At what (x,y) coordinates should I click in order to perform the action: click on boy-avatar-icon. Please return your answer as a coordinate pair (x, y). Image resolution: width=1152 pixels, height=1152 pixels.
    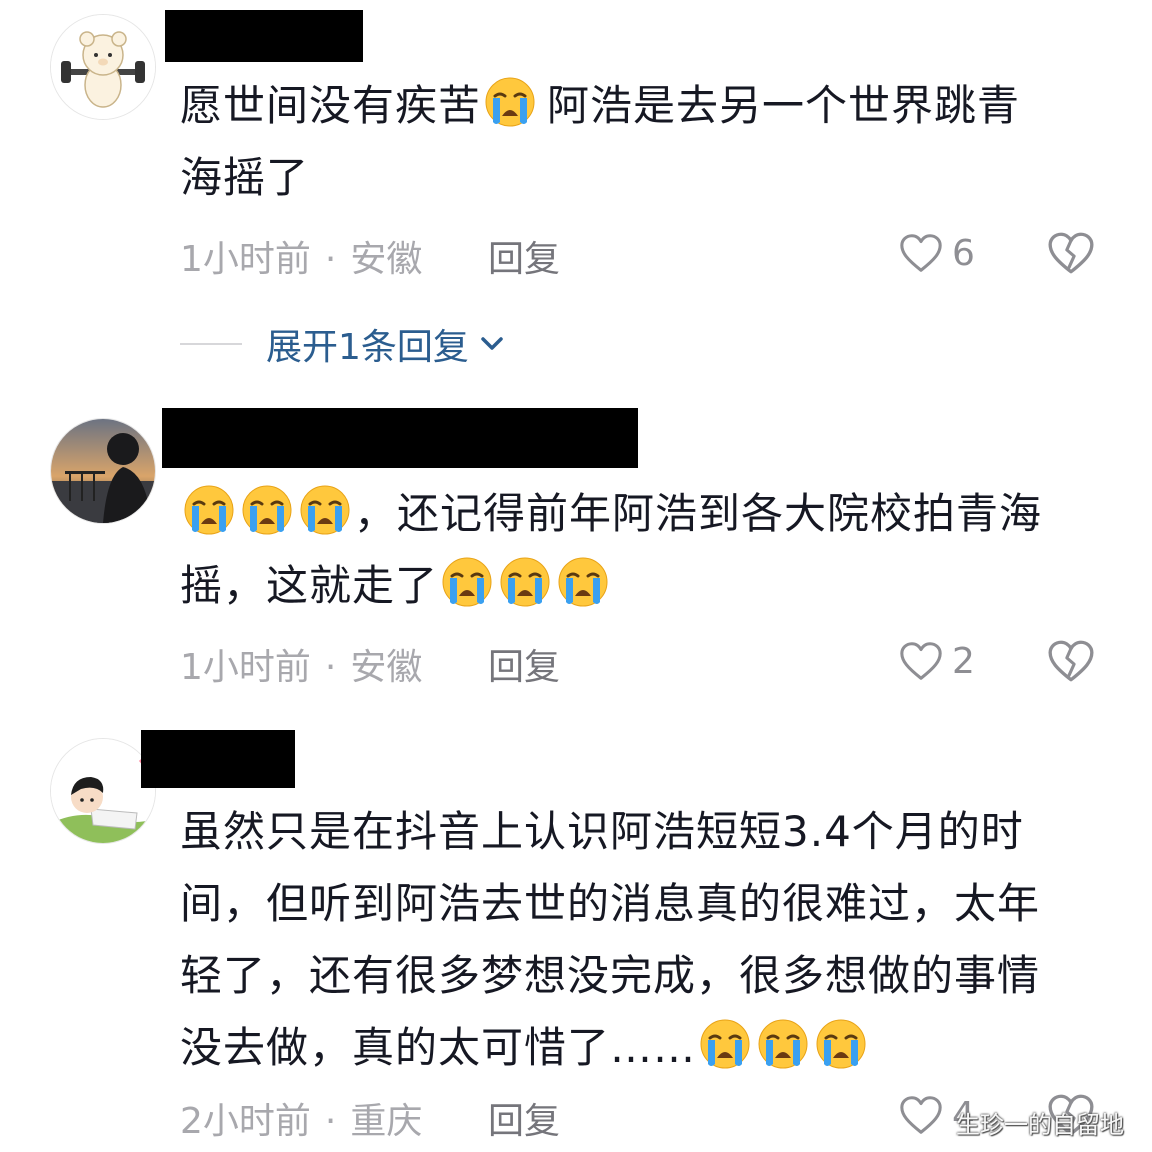
    Looking at the image, I should click on (103, 791).